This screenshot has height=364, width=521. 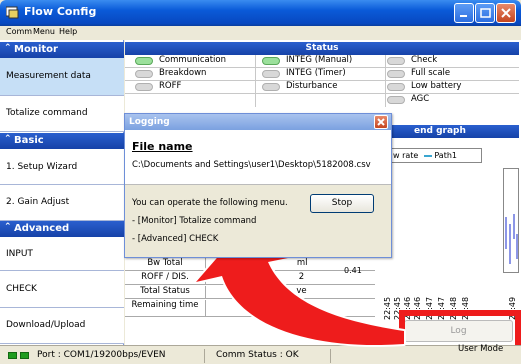 What do you see at coordinates (428, 155) in the screenshot?
I see `legend-line` at bounding box center [428, 155].